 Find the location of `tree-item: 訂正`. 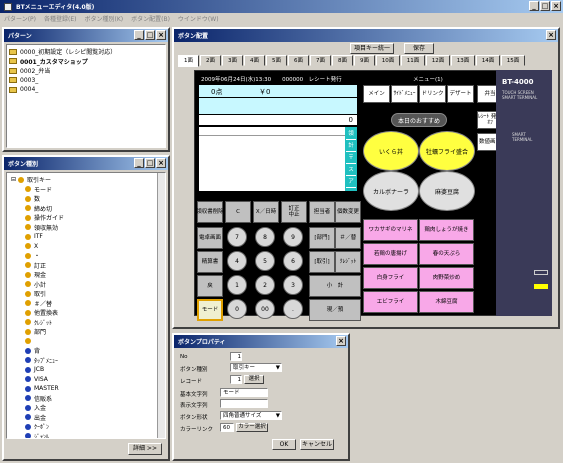

tree-item: 訂正 is located at coordinates (83, 266).